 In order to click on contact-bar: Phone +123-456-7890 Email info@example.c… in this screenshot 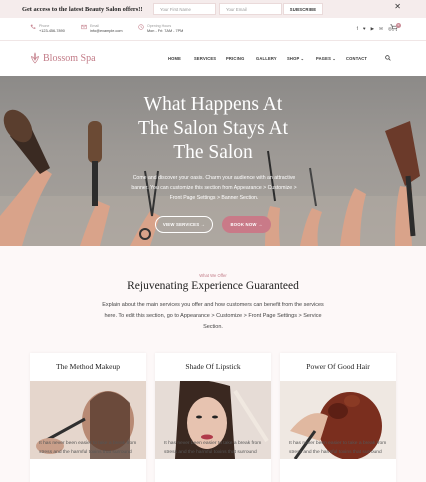, I will do `click(213, 29)`.